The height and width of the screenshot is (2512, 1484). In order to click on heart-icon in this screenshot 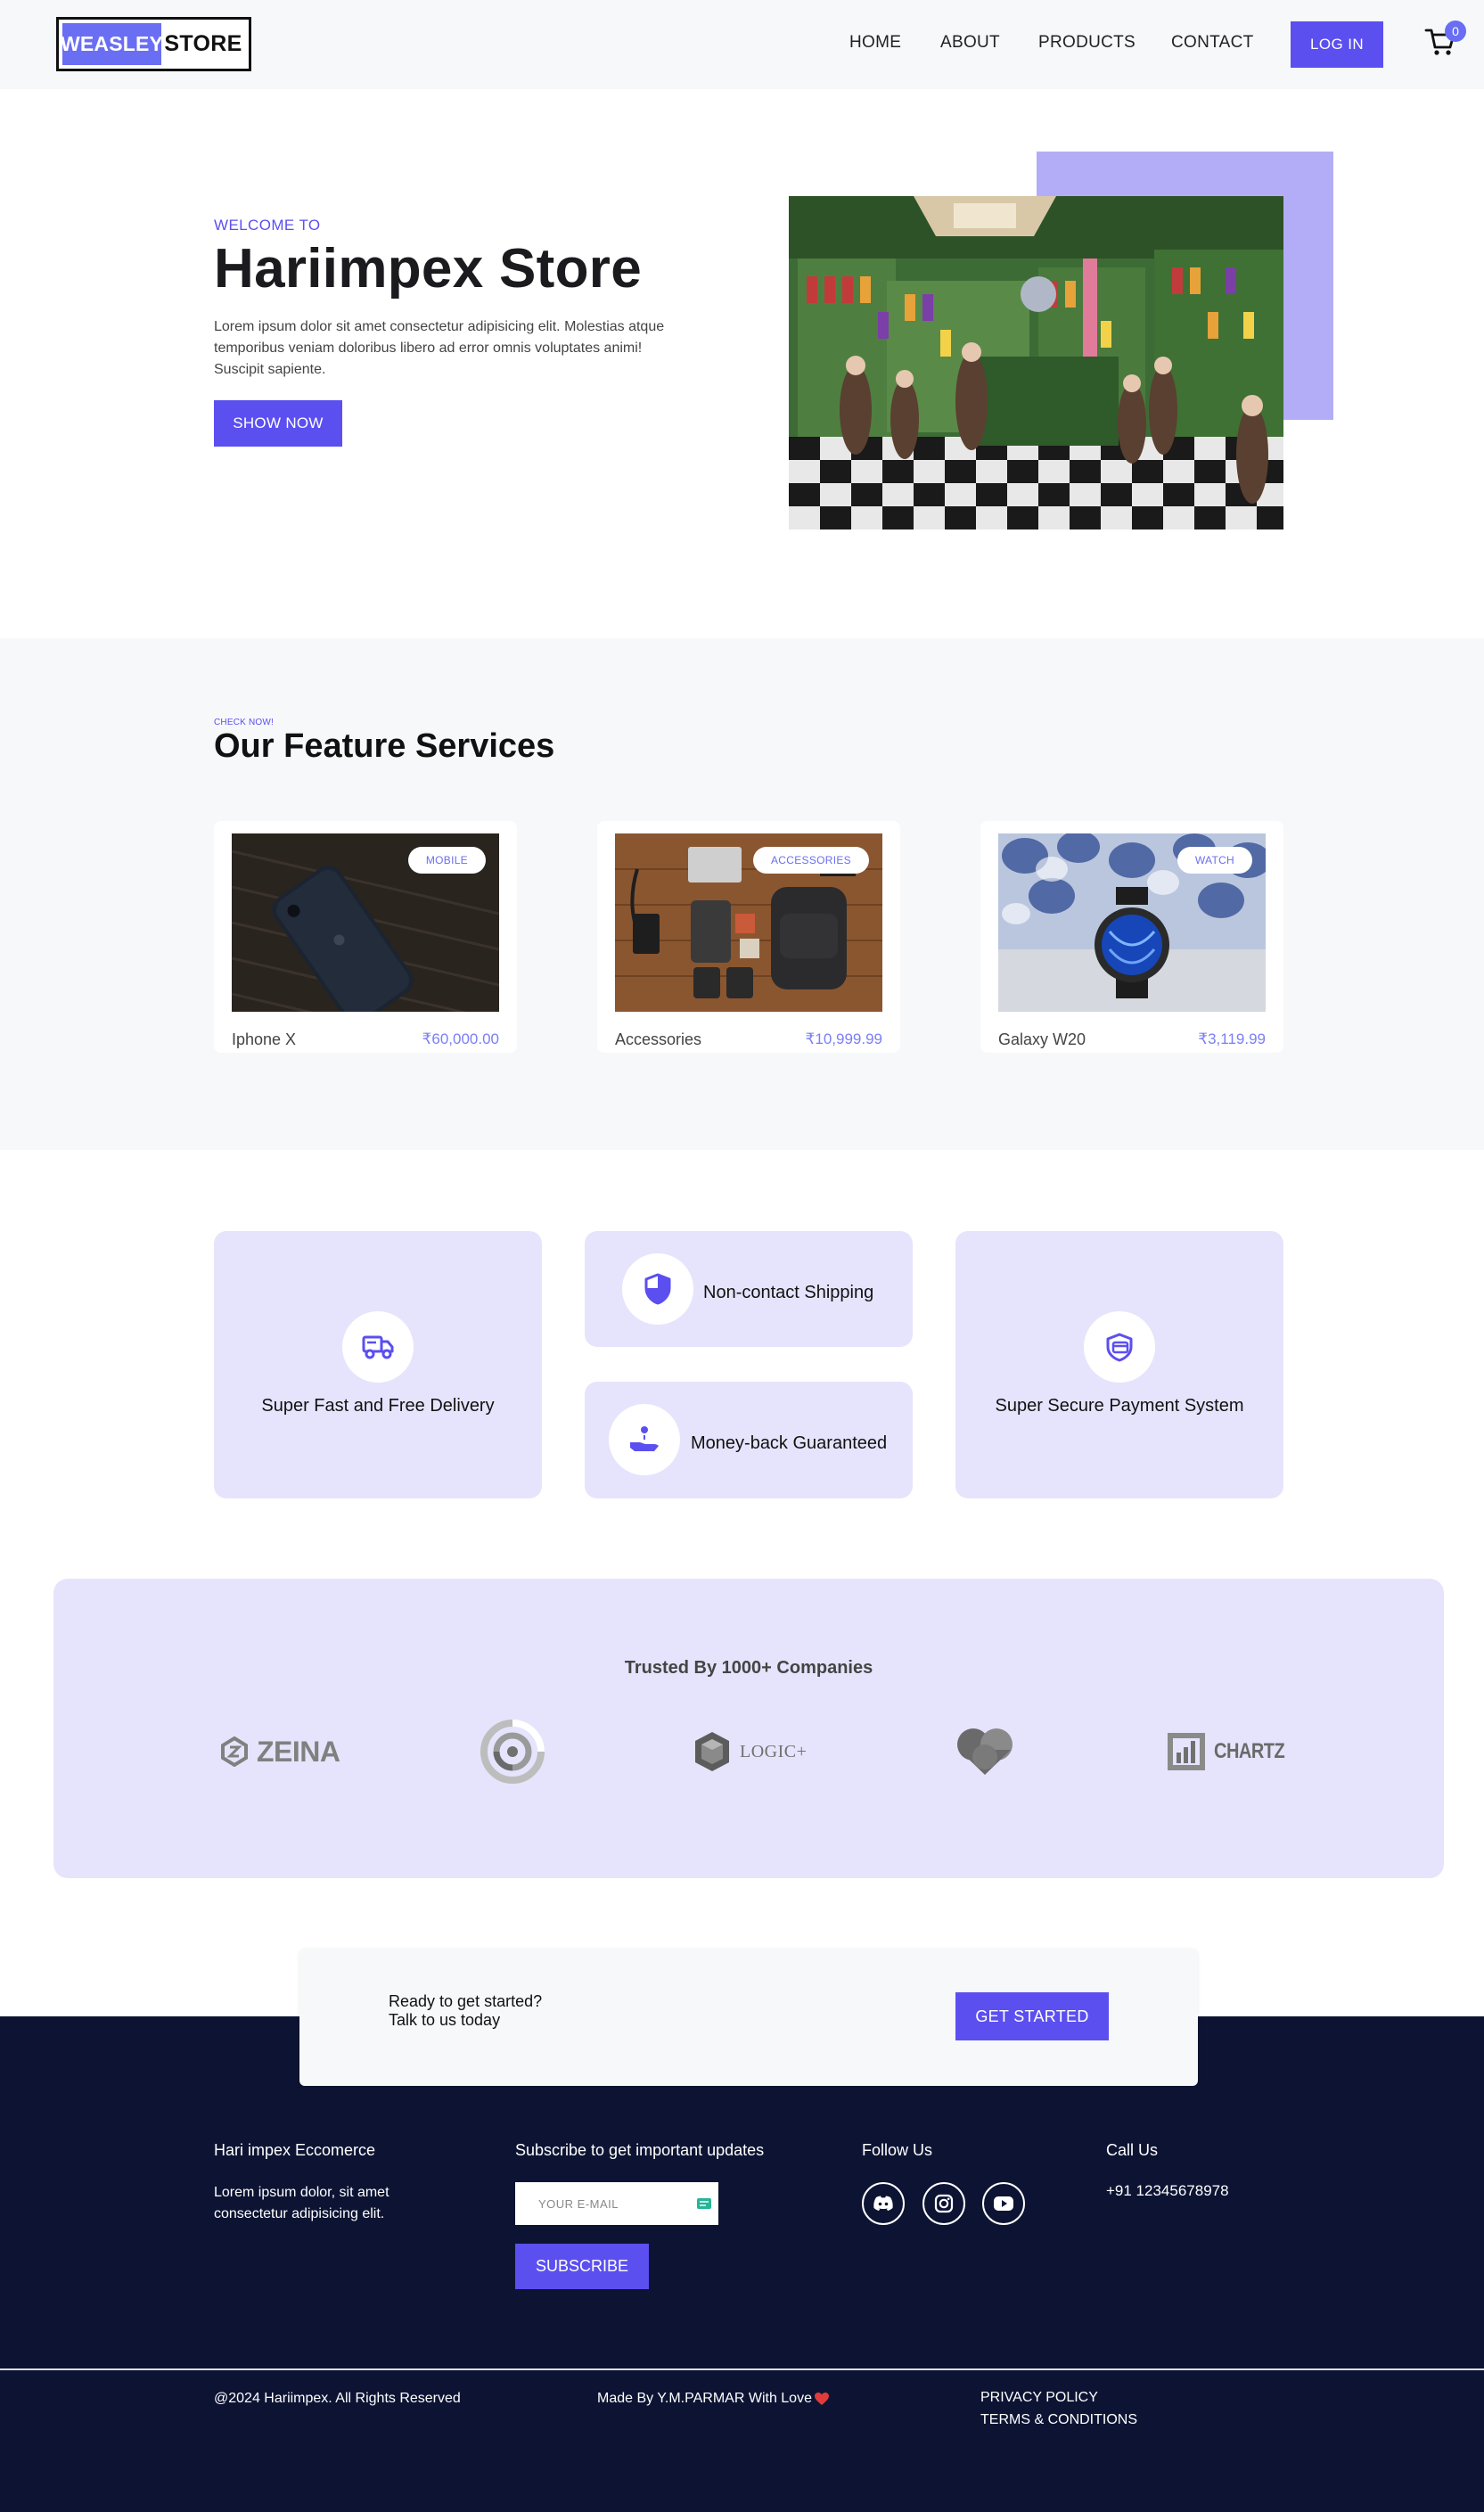, I will do `click(821, 2399)`.